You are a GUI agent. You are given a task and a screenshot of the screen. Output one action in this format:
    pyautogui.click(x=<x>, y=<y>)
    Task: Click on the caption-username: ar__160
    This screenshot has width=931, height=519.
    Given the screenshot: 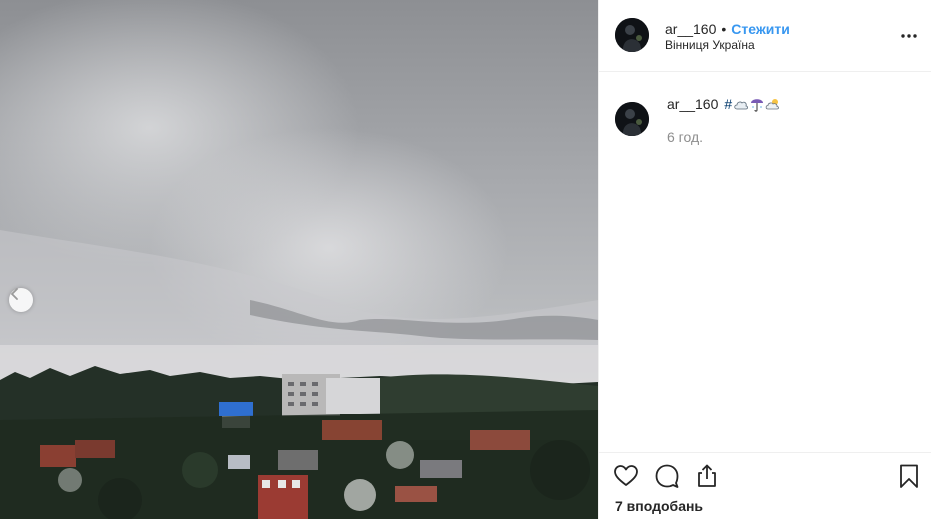 What is the action you would take?
    pyautogui.click(x=692, y=104)
    